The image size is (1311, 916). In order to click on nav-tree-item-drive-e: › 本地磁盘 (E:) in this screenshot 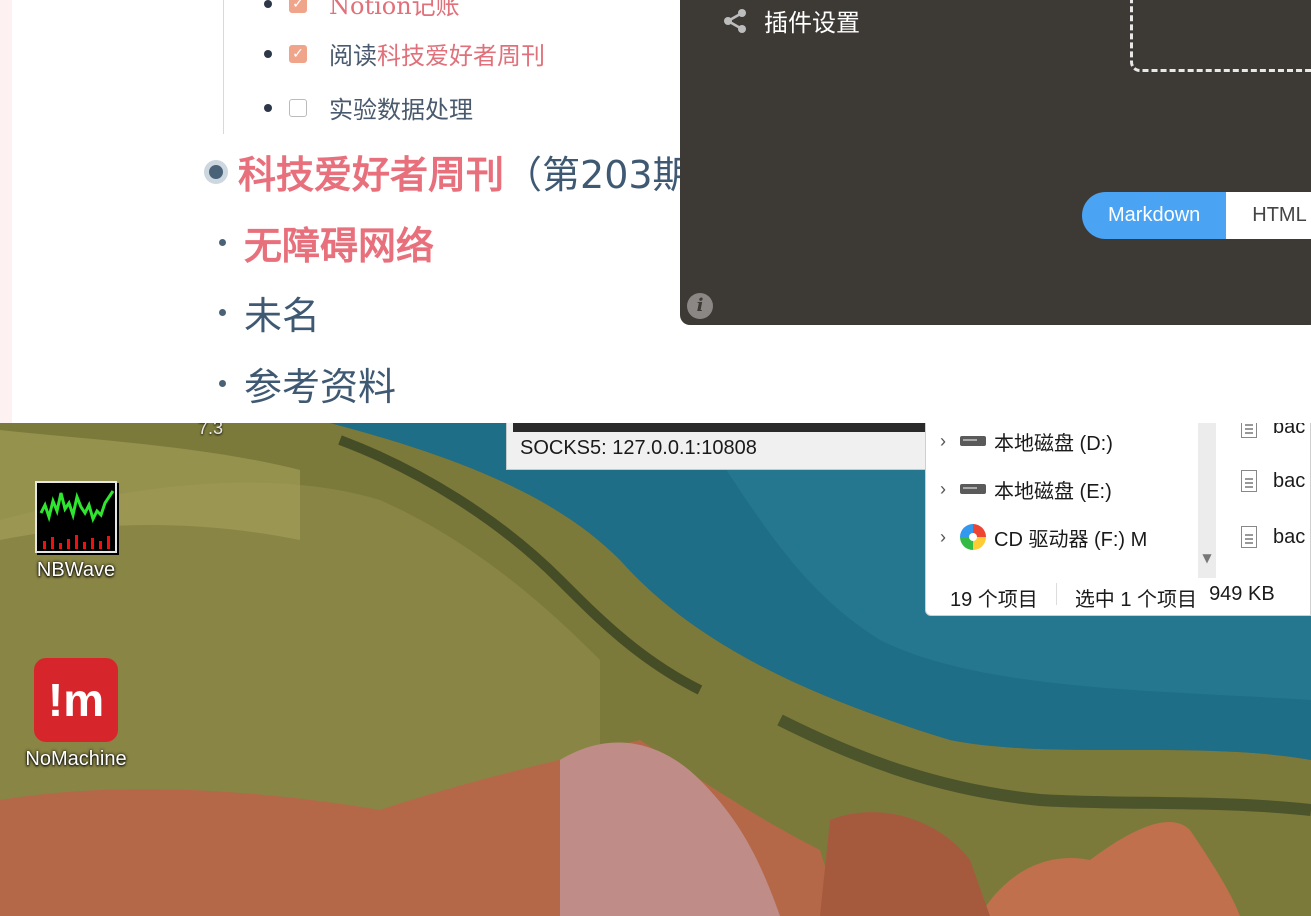, I will do `click(1019, 489)`.